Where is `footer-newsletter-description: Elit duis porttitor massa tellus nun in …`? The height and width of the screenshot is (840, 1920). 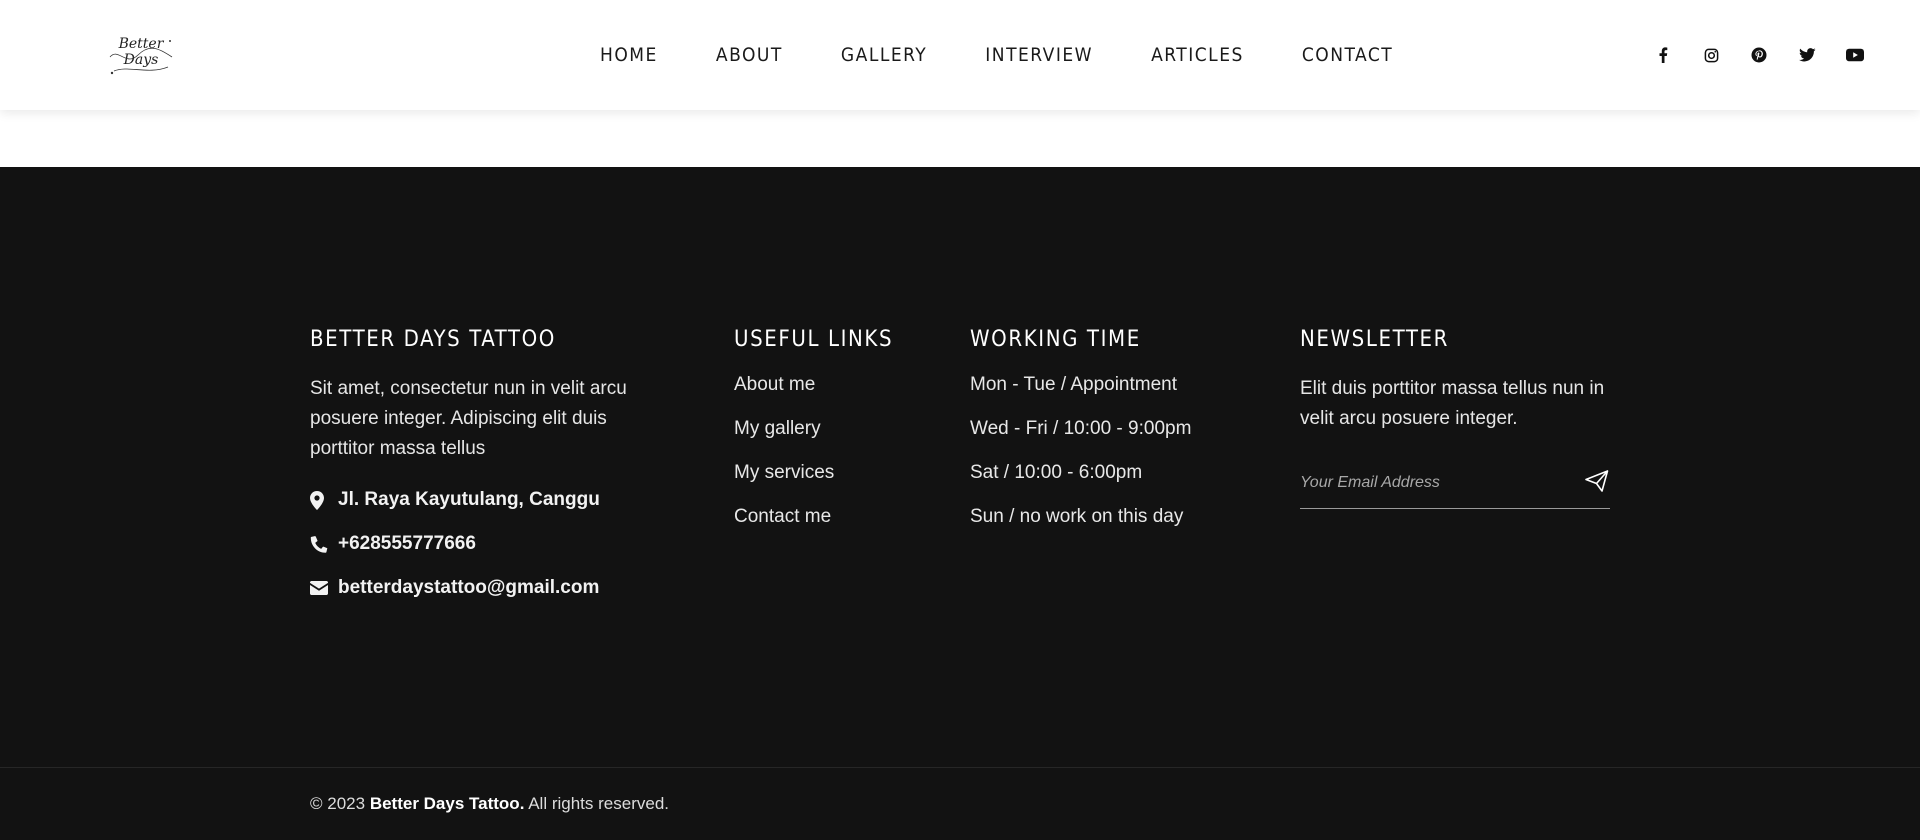
footer-newsletter-description: Elit duis porttitor massa tellus nun in … is located at coordinates (1452, 403).